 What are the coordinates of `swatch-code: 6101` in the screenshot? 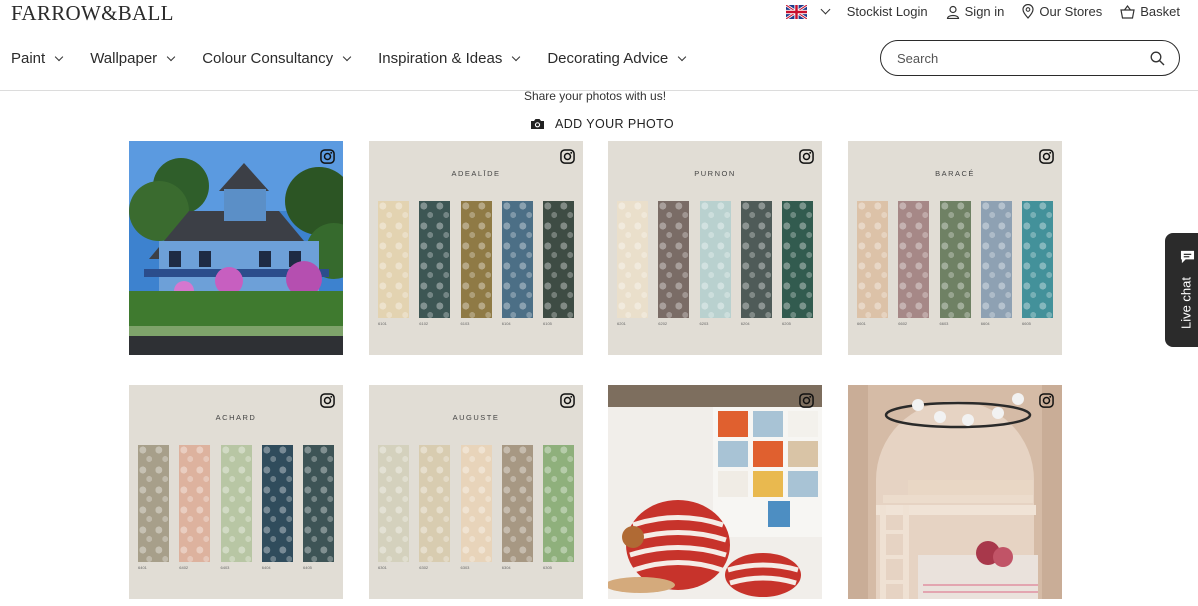 It's located at (382, 323).